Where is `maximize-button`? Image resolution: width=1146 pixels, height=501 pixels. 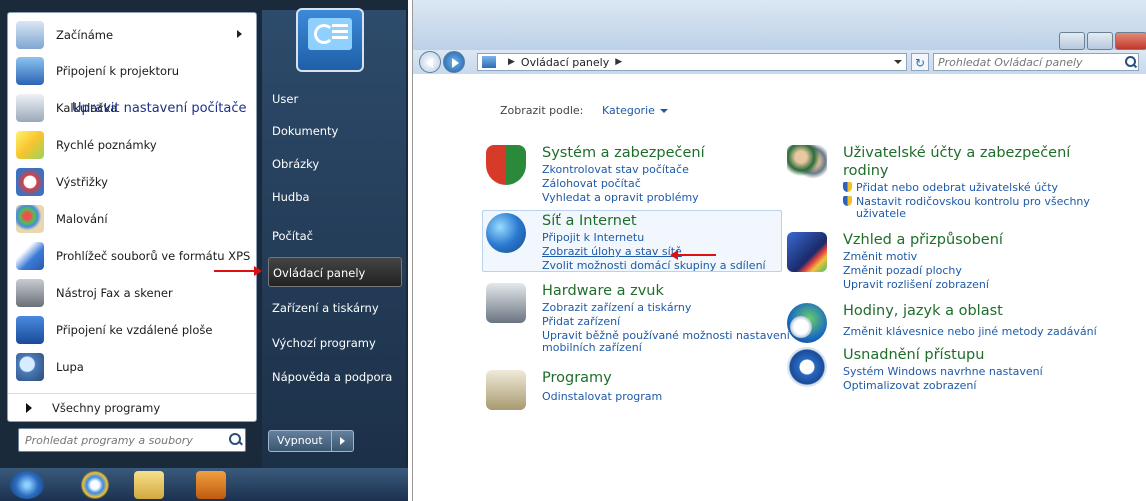
maximize-button is located at coordinates (1100, 41).